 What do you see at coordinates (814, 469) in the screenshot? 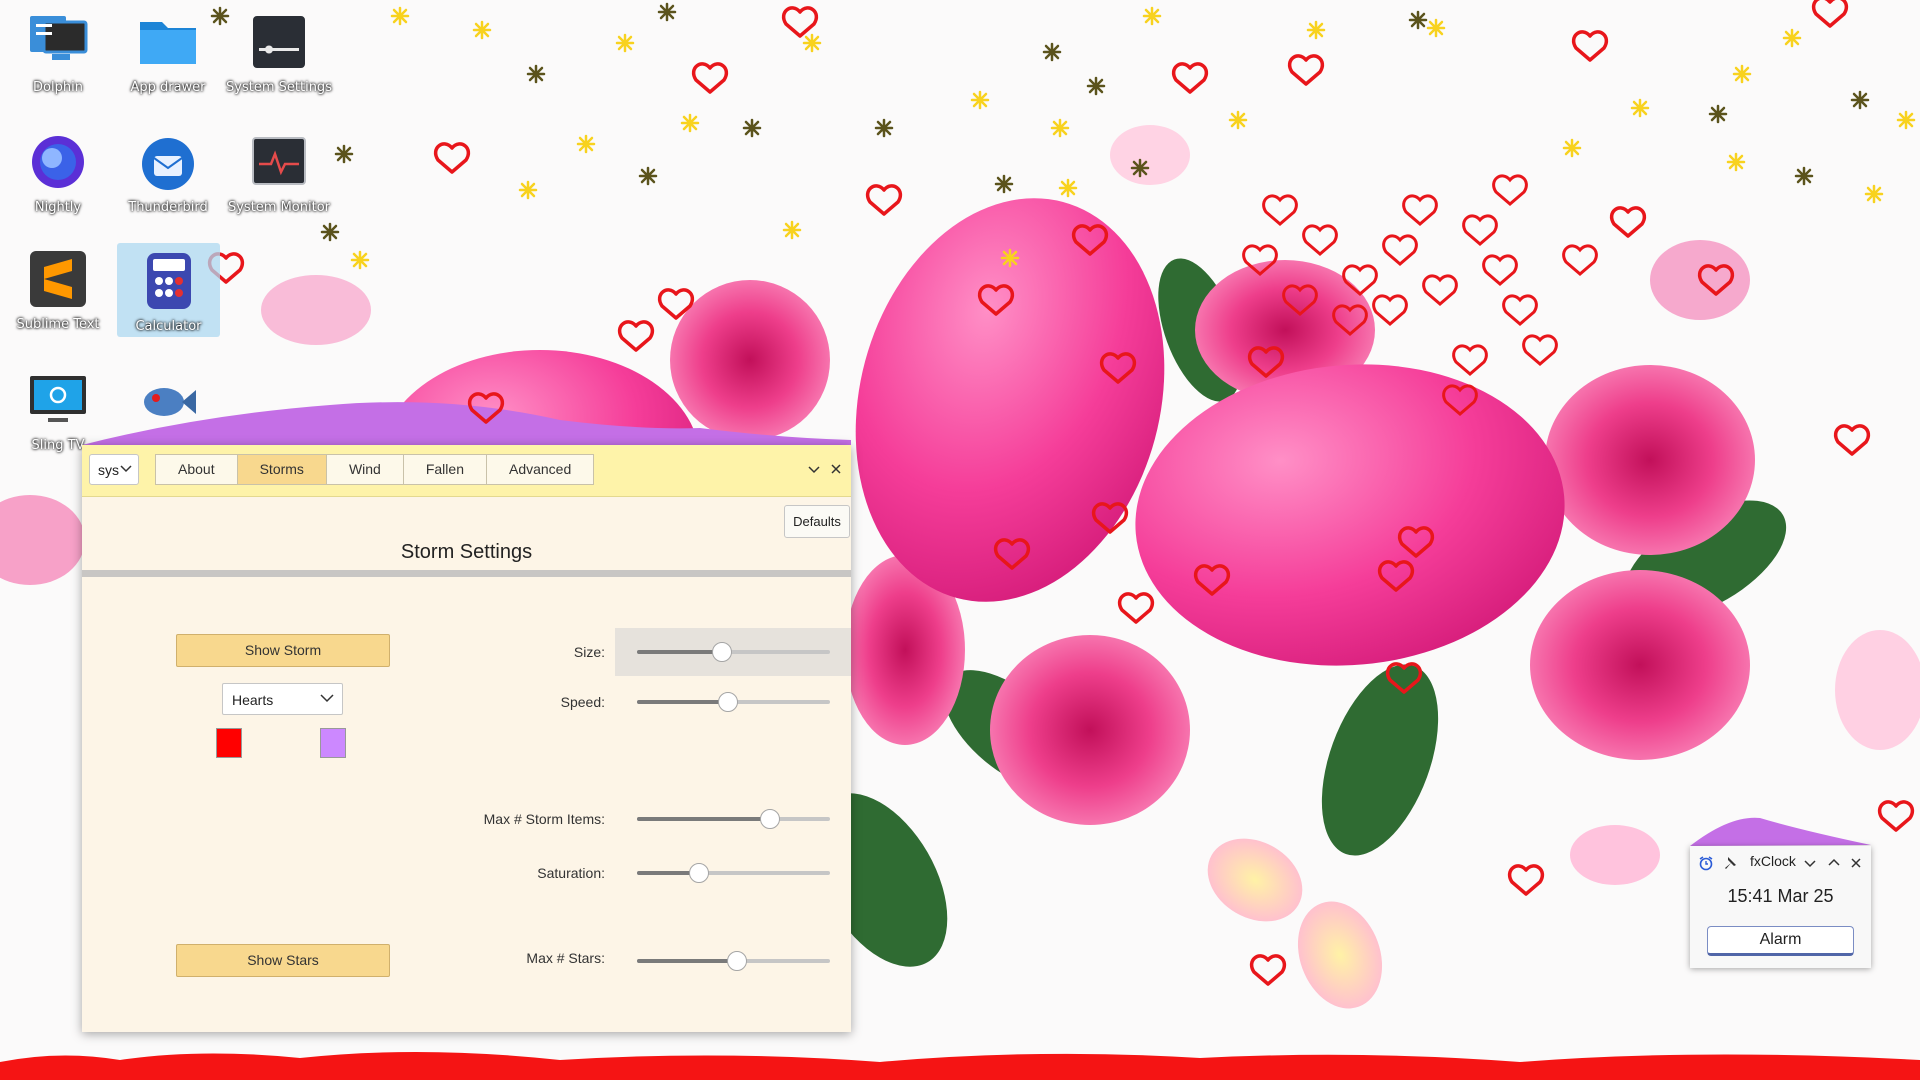
I see `minimize-icon` at bounding box center [814, 469].